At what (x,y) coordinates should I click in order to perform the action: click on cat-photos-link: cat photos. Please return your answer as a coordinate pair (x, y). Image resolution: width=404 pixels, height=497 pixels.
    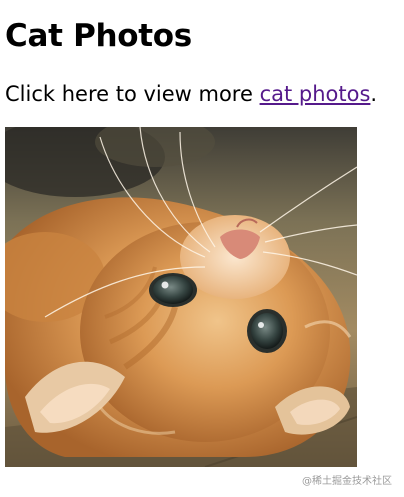
    Looking at the image, I should click on (315, 94).